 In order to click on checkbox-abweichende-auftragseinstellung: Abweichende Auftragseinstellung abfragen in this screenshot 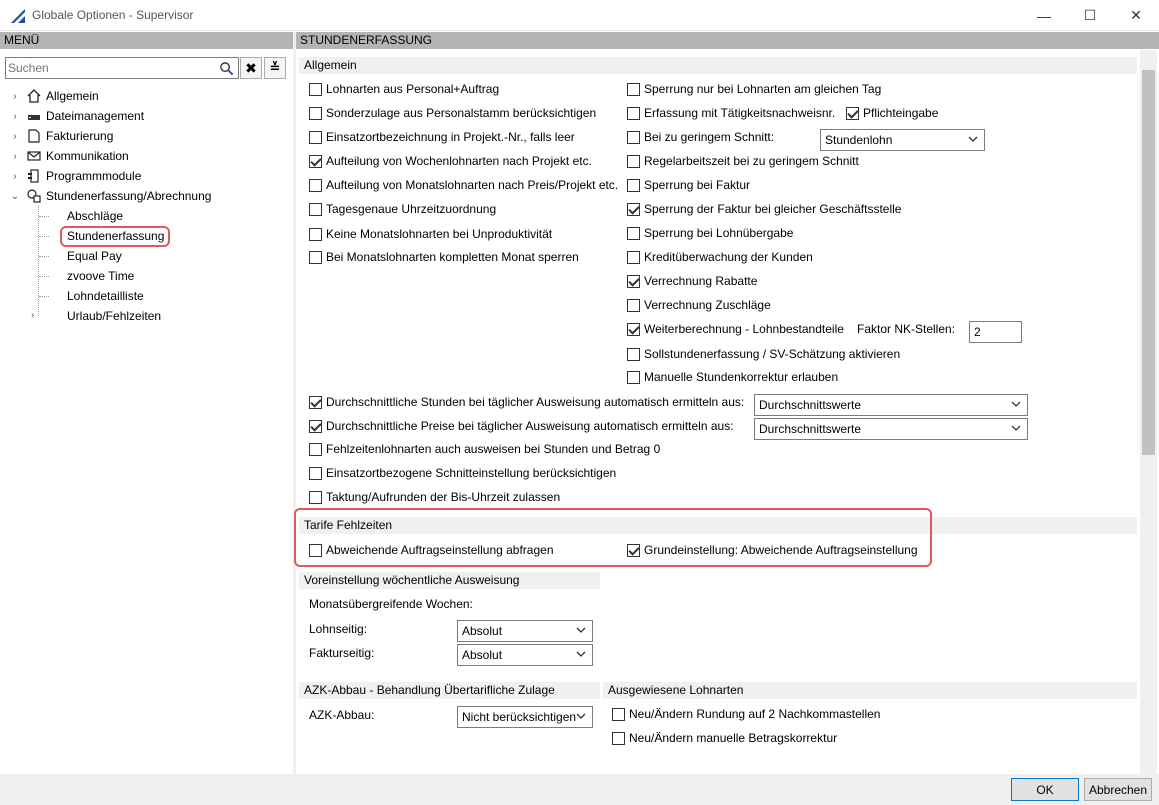, I will do `click(431, 550)`.